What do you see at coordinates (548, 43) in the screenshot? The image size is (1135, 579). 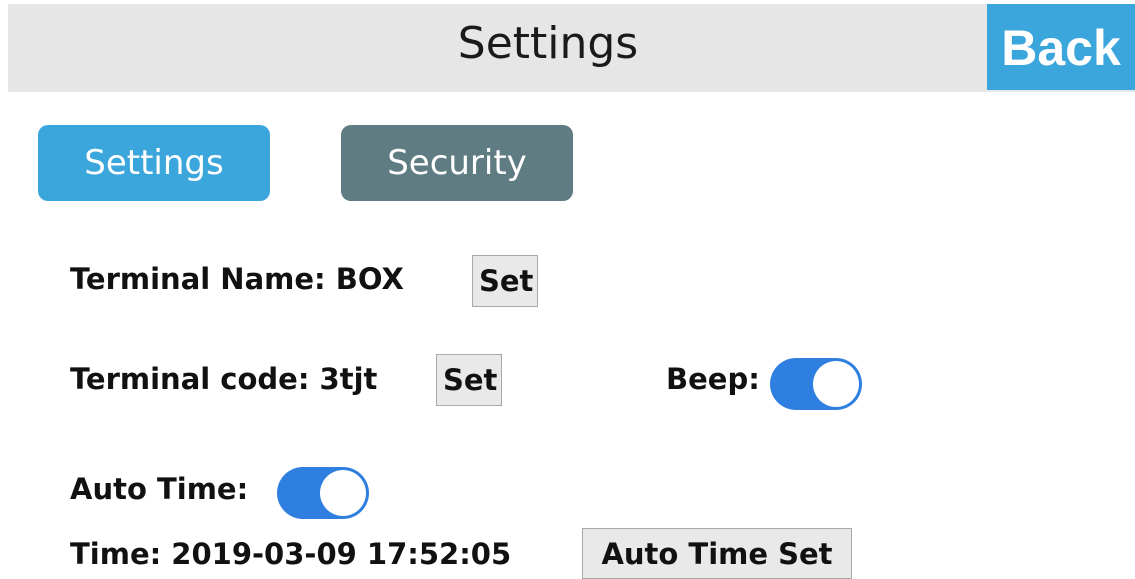 I see `page-title: Settings` at bounding box center [548, 43].